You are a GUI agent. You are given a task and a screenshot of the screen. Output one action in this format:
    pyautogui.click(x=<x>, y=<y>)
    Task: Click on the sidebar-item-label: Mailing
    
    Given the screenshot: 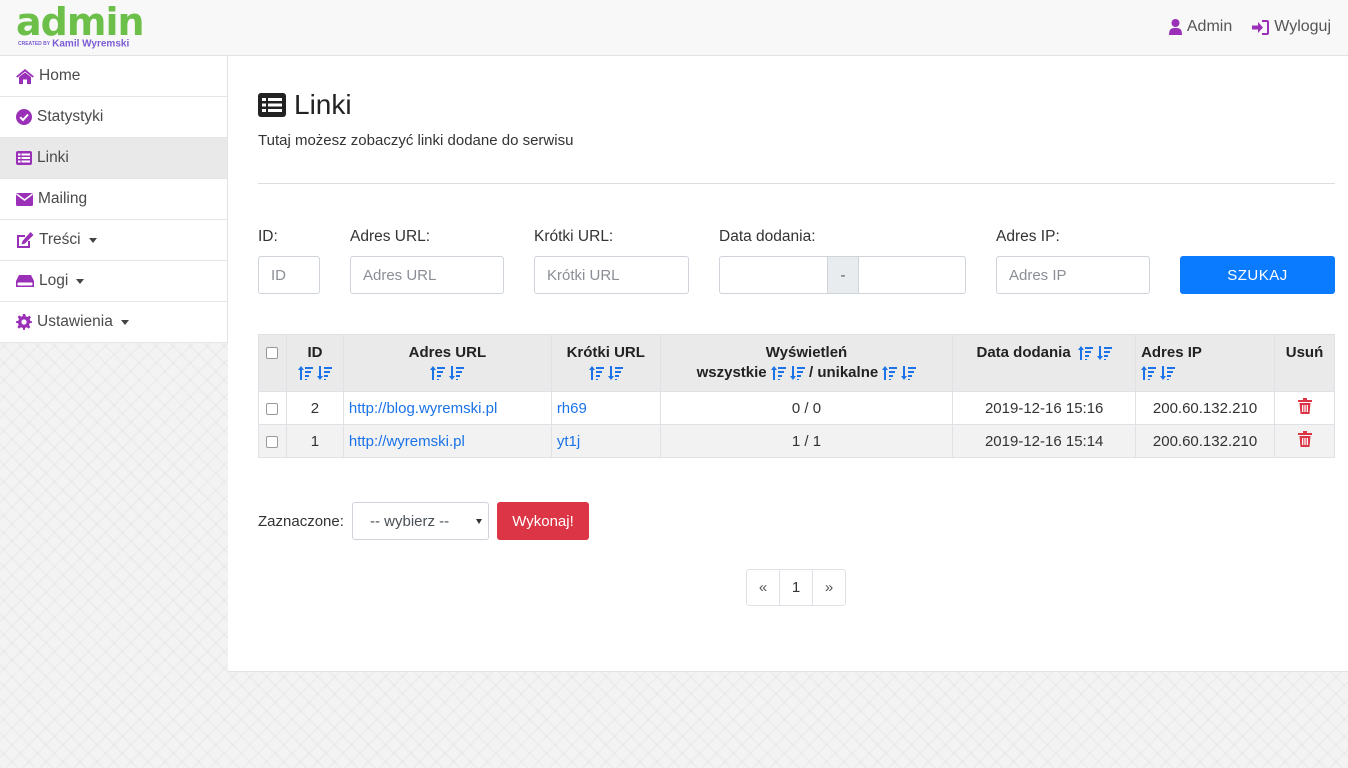 What is the action you would take?
    pyautogui.click(x=63, y=198)
    